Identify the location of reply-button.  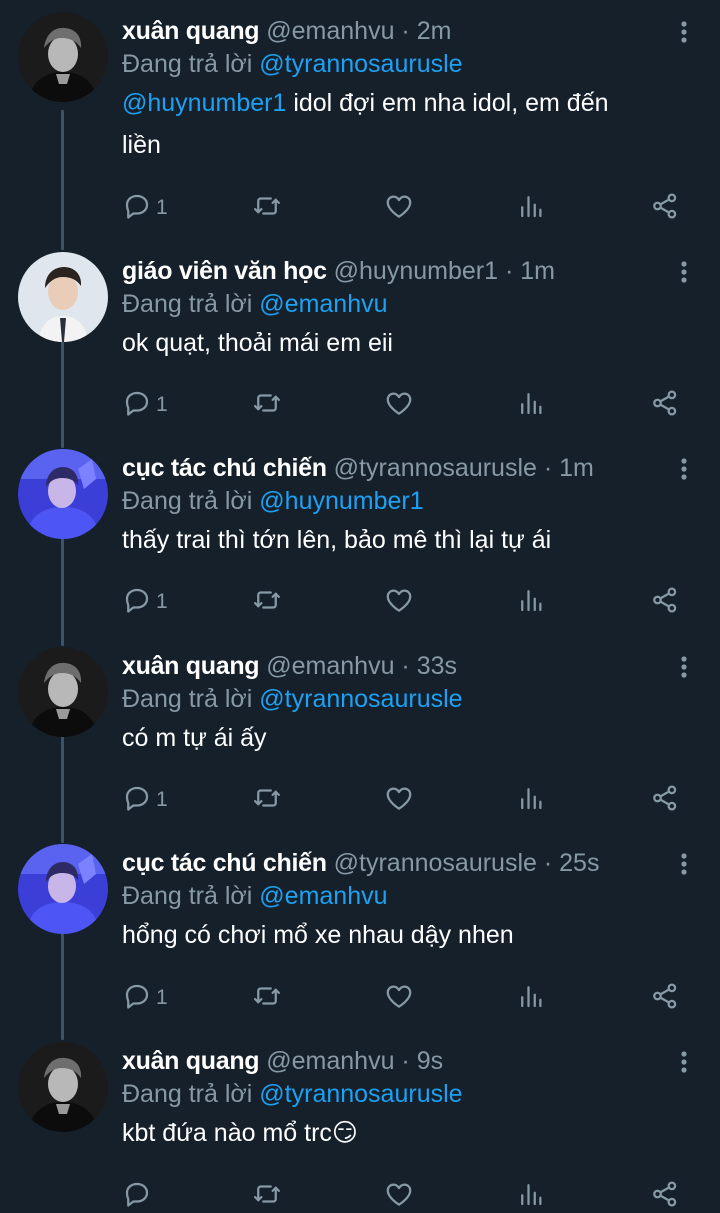
(137, 1195).